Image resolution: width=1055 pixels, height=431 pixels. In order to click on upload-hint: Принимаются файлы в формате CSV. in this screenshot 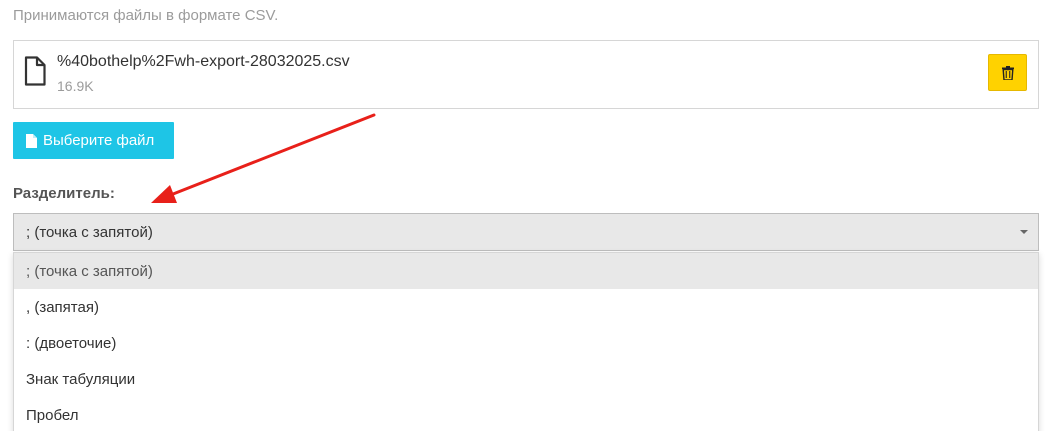, I will do `click(146, 15)`.